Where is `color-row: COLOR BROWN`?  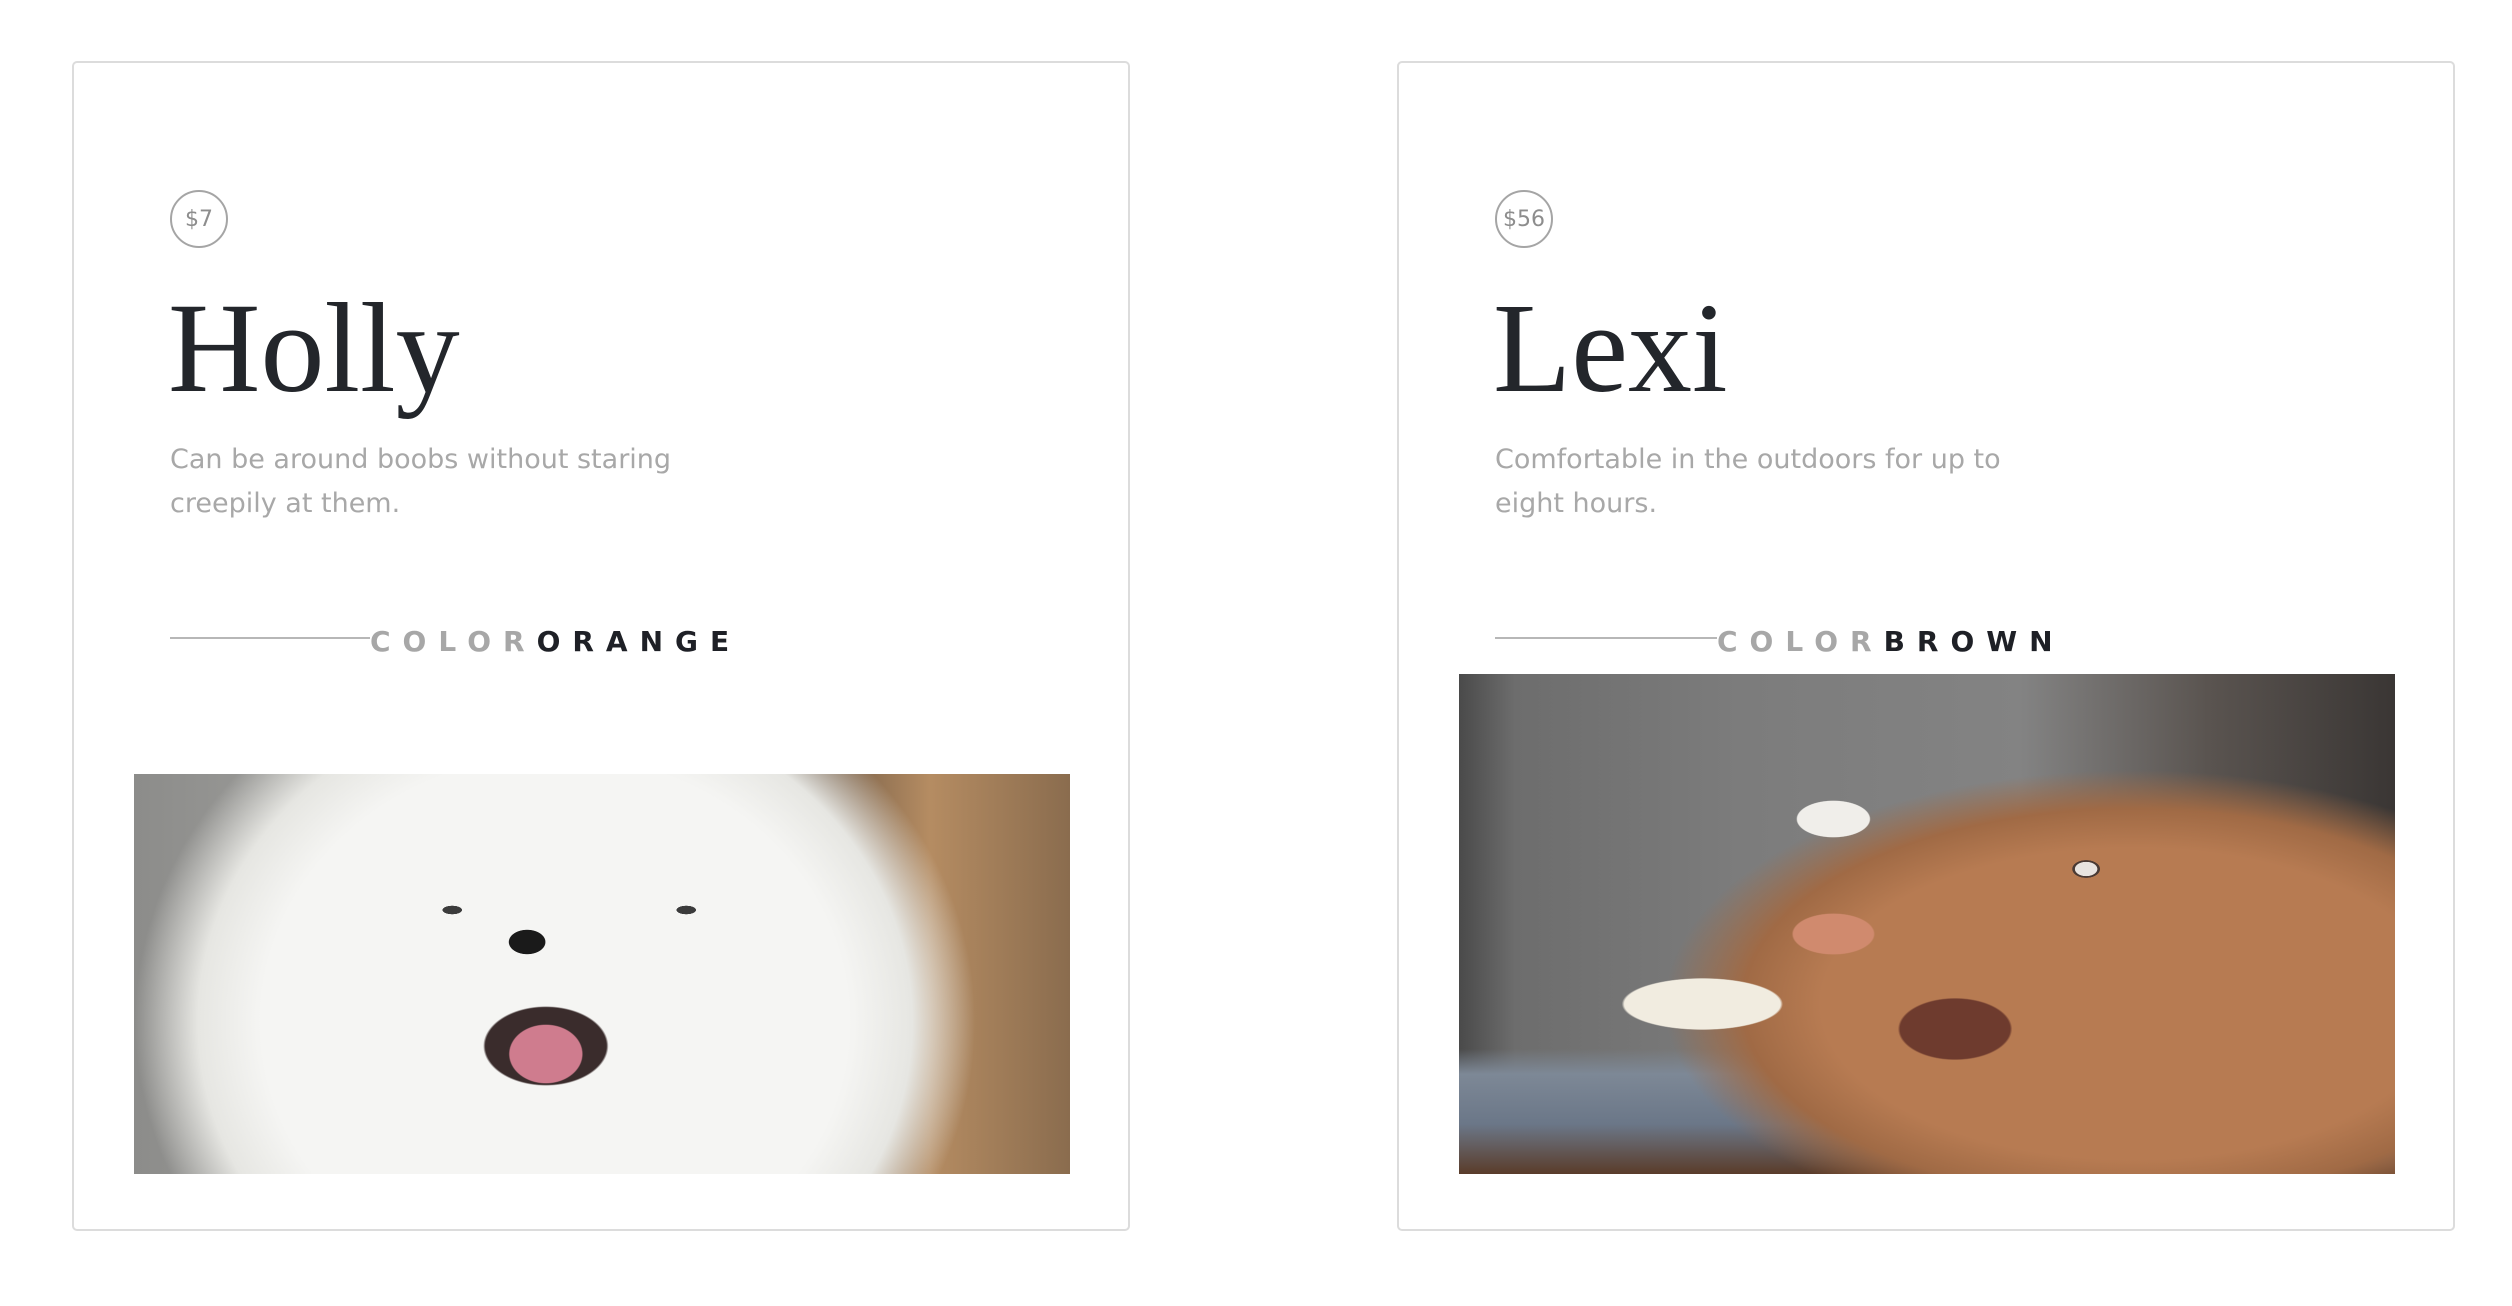 color-row: COLOR BROWN is located at coordinates (1780, 641).